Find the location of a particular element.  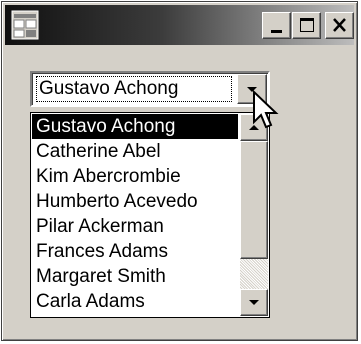

minimize-icon is located at coordinates (276, 31).